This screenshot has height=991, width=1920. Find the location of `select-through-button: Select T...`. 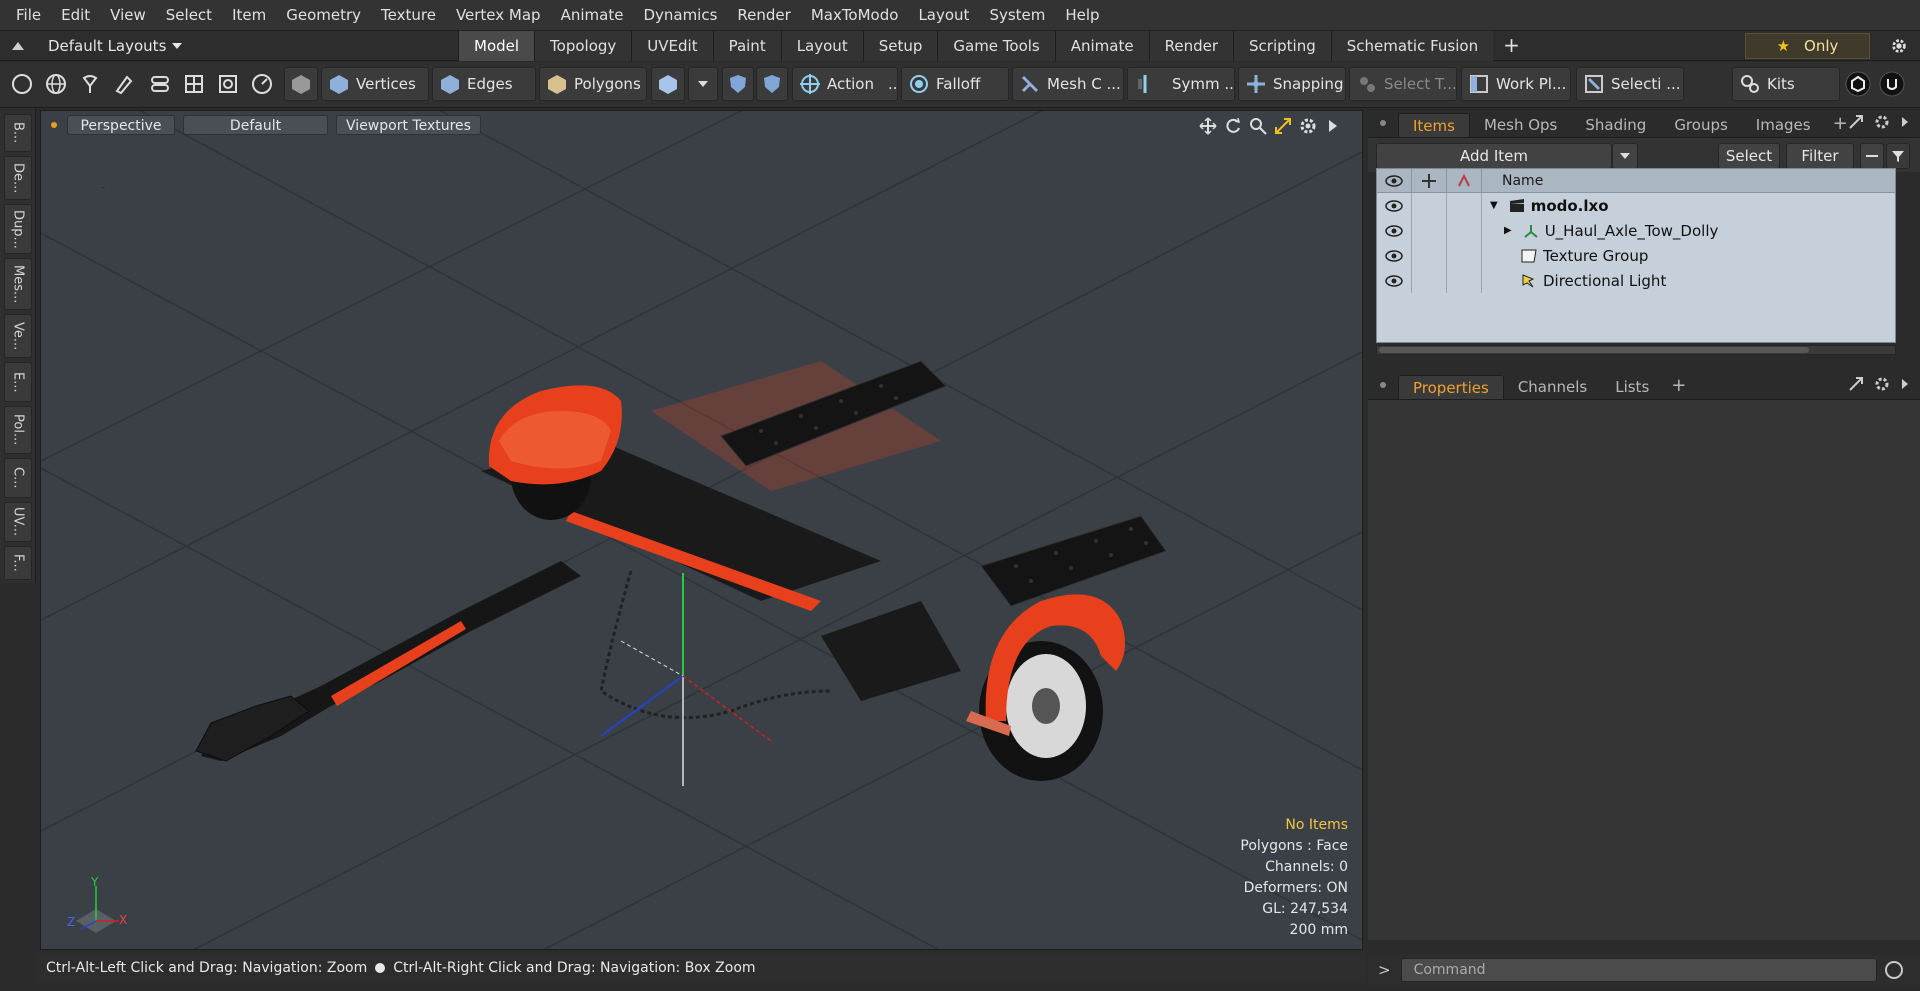

select-through-button: Select T... is located at coordinates (1403, 84).